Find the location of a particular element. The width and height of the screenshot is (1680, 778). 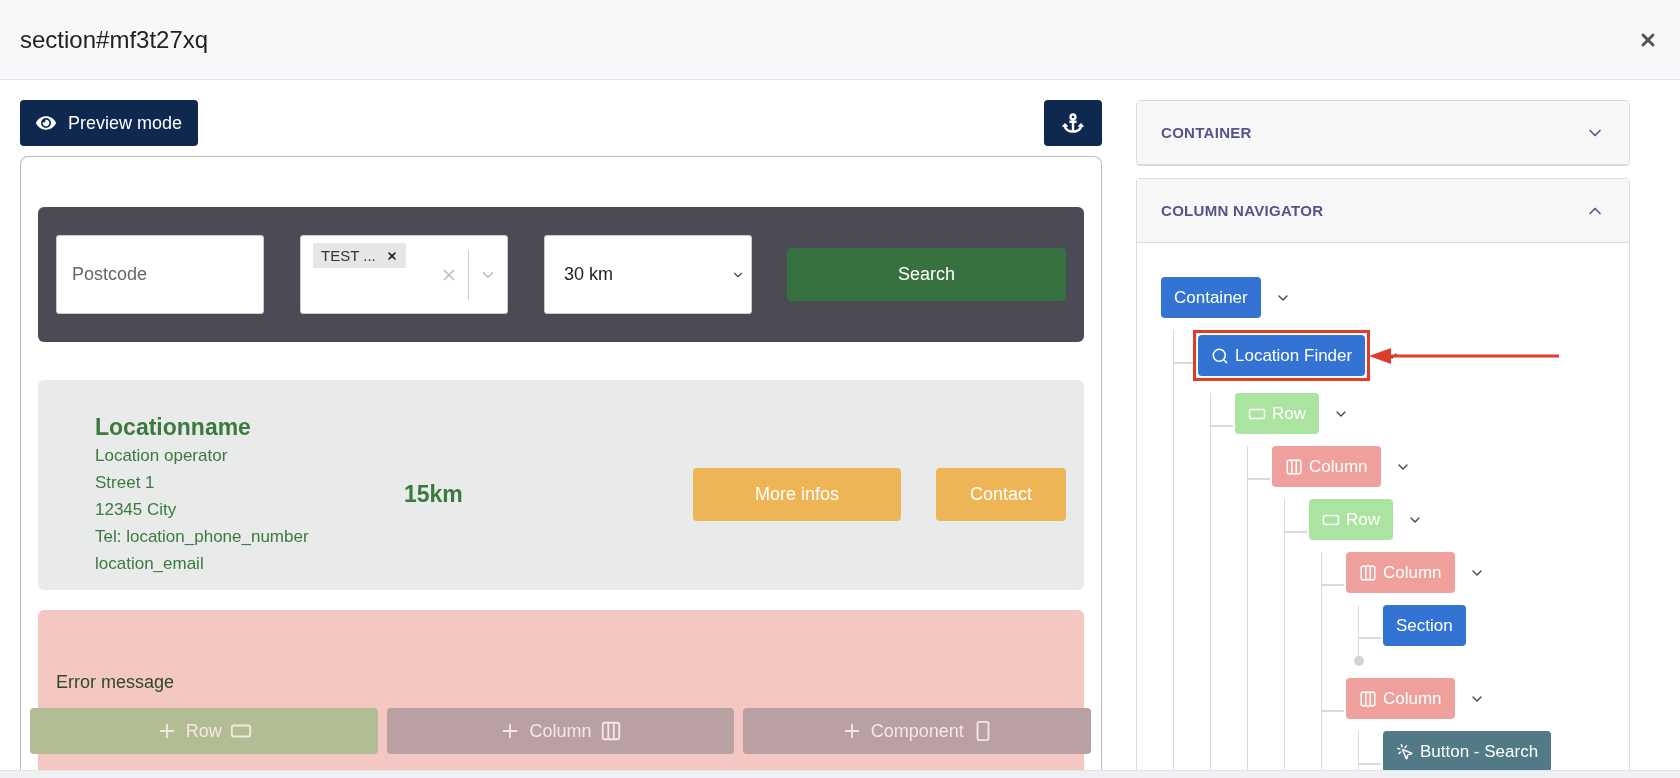

error-message: Error message is located at coordinates (115, 682).